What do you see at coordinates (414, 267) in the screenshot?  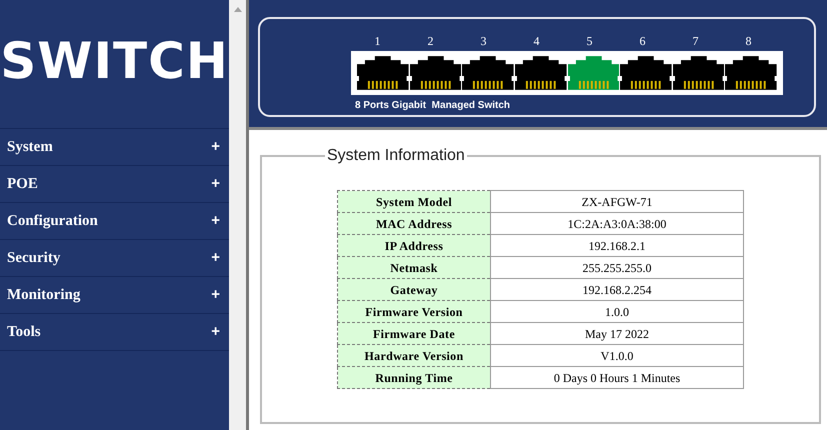 I see `field-label: Netmask` at bounding box center [414, 267].